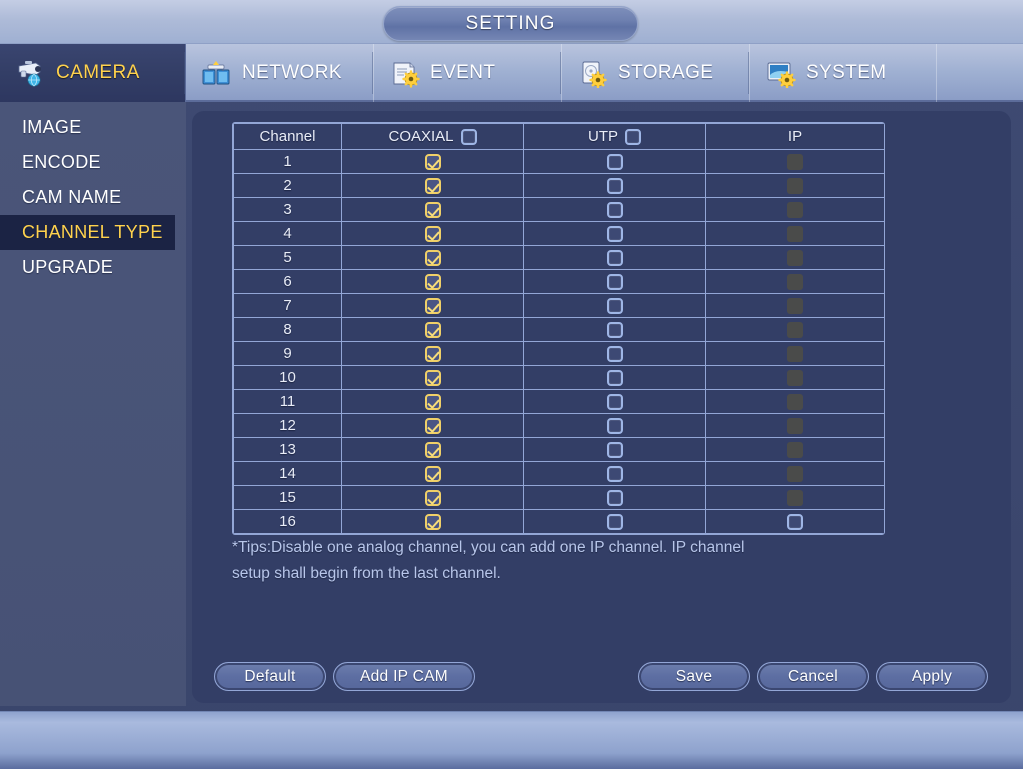 This screenshot has width=1023, height=769. I want to click on tab-network: NETWORK, so click(279, 73).